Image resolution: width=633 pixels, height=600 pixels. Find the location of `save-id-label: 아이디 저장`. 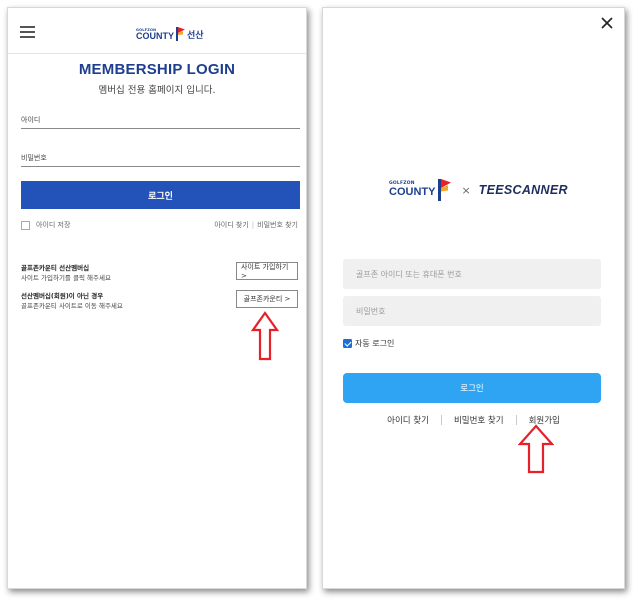

save-id-label: 아이디 저장 is located at coordinates (53, 225).